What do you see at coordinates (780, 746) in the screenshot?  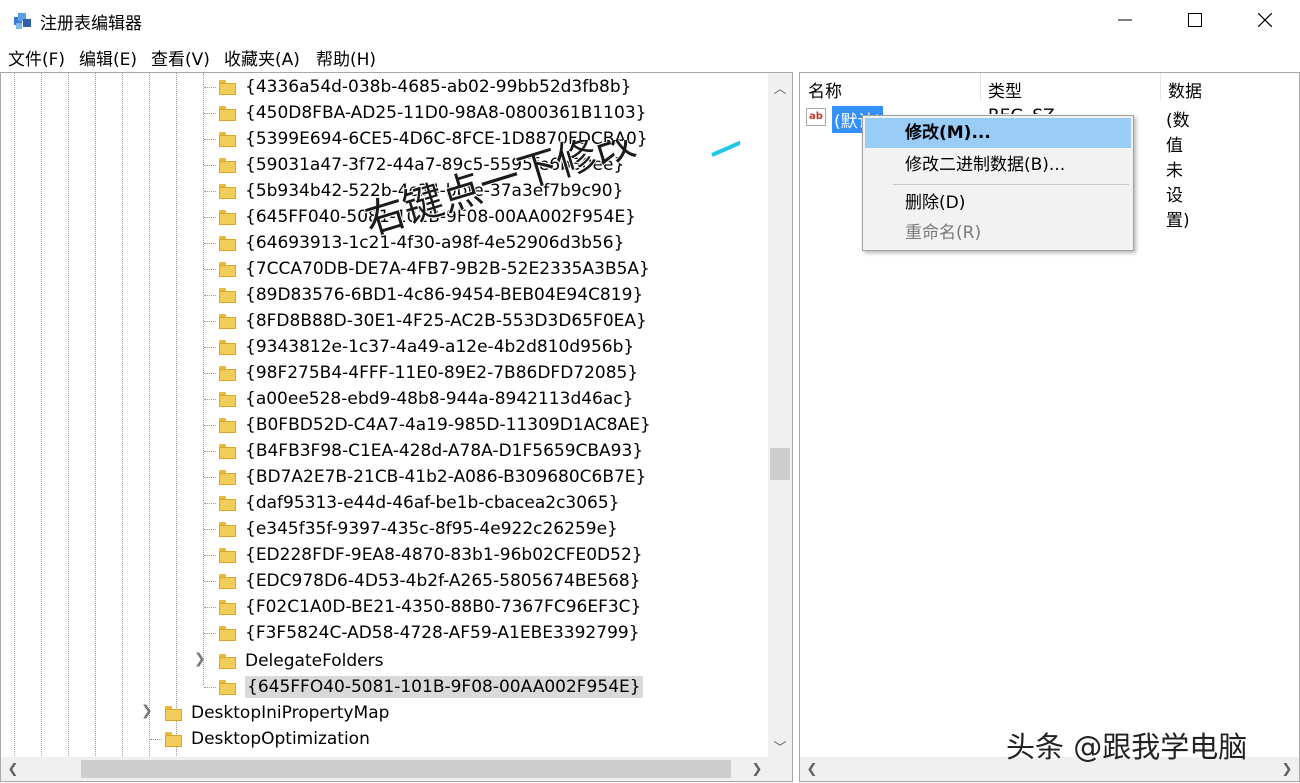 I see `scroll-down-icon: ﹀` at bounding box center [780, 746].